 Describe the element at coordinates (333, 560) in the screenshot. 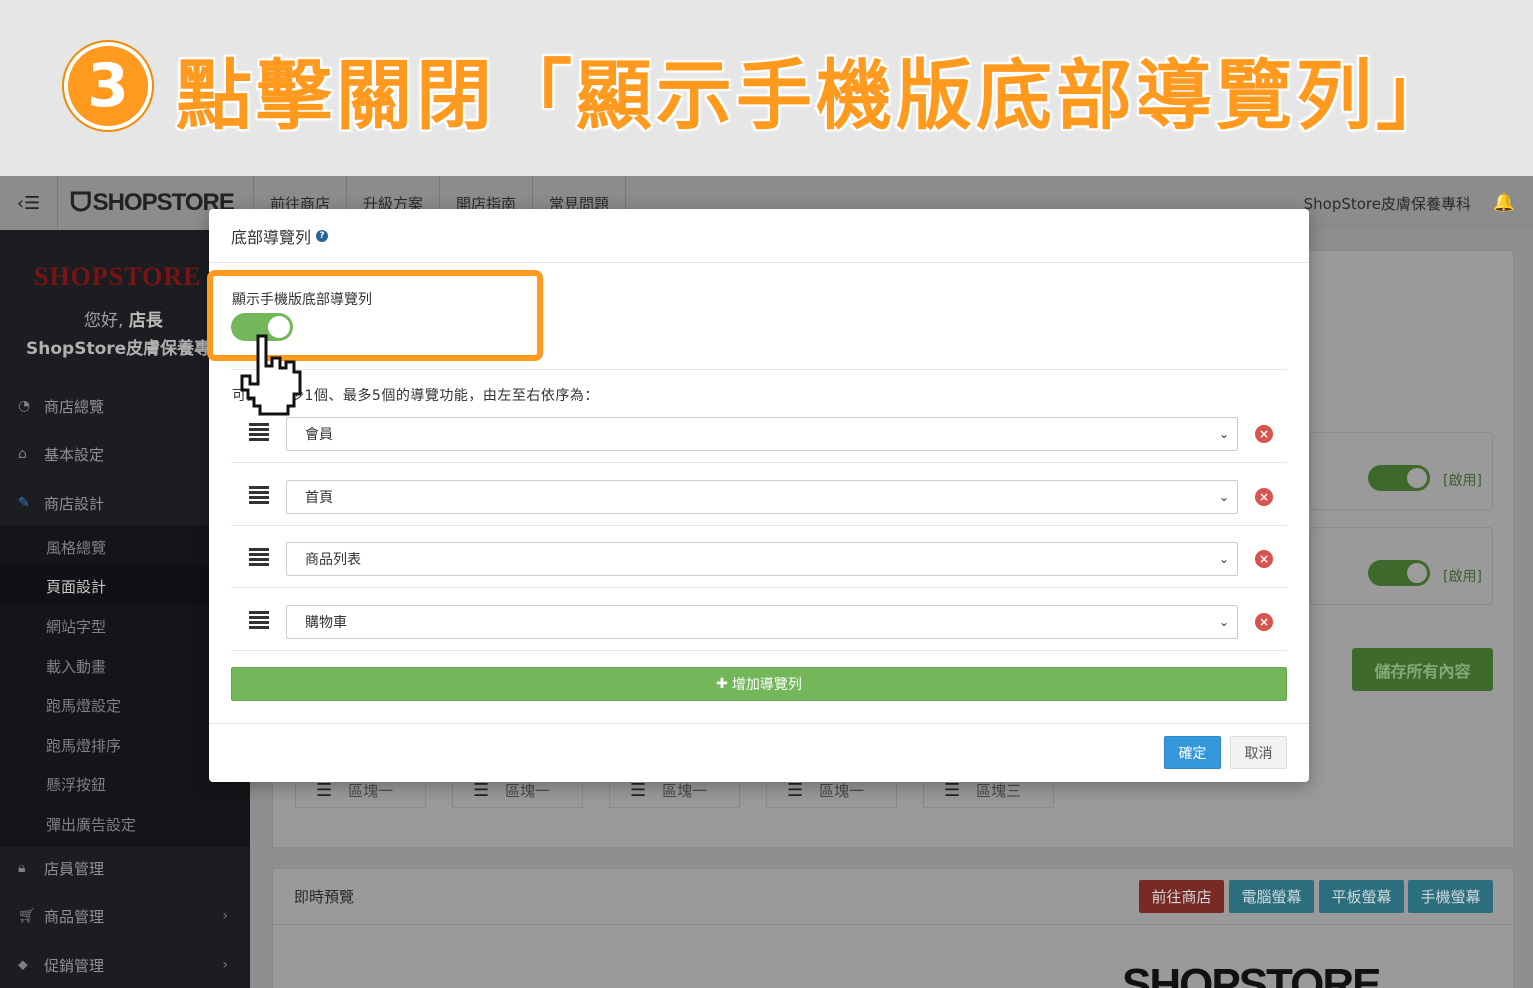

I see `nav-select-value: 商品列表` at that location.